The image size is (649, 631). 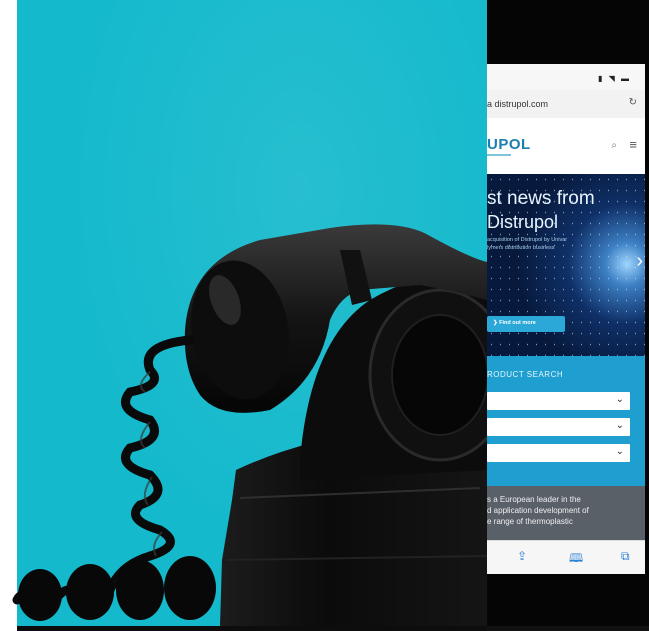 What do you see at coordinates (558, 401) in the screenshot?
I see `product-search-select-1: ⌄` at bounding box center [558, 401].